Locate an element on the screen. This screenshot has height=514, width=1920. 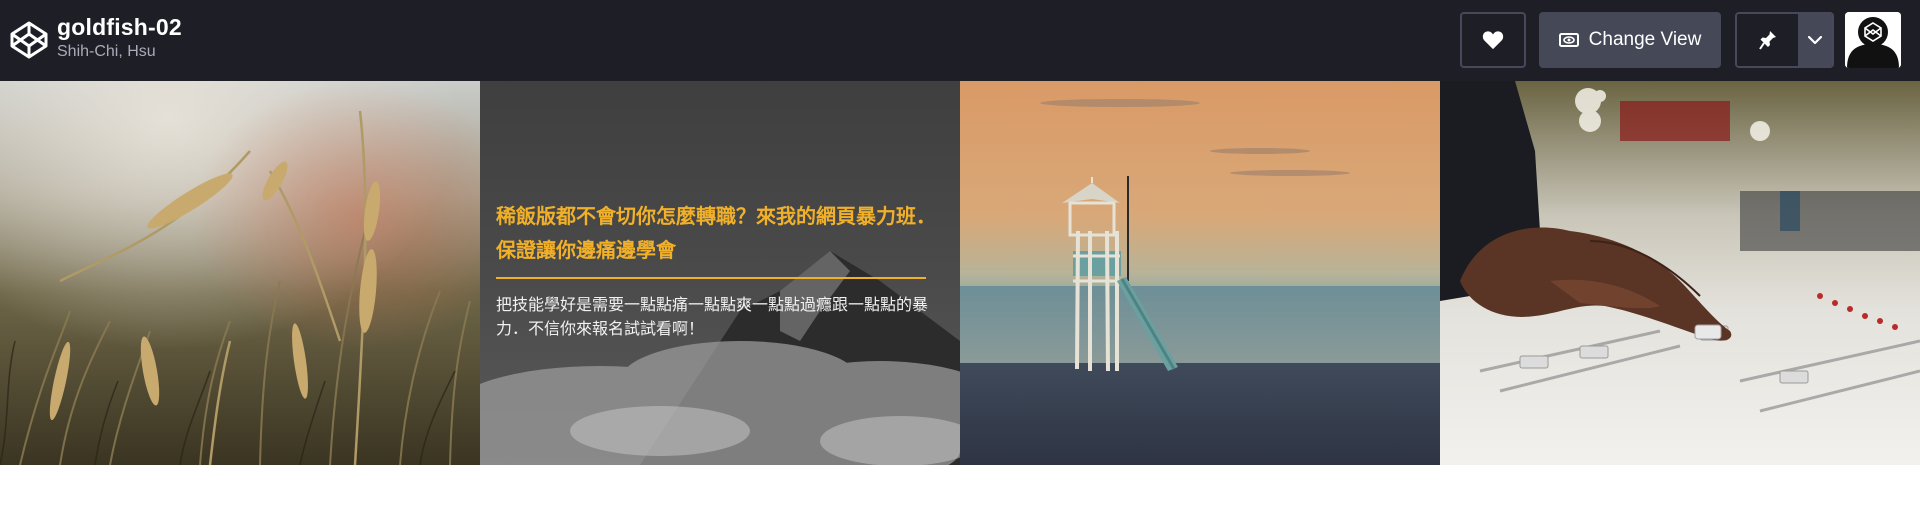
pin-icon is located at coordinates (1767, 40).